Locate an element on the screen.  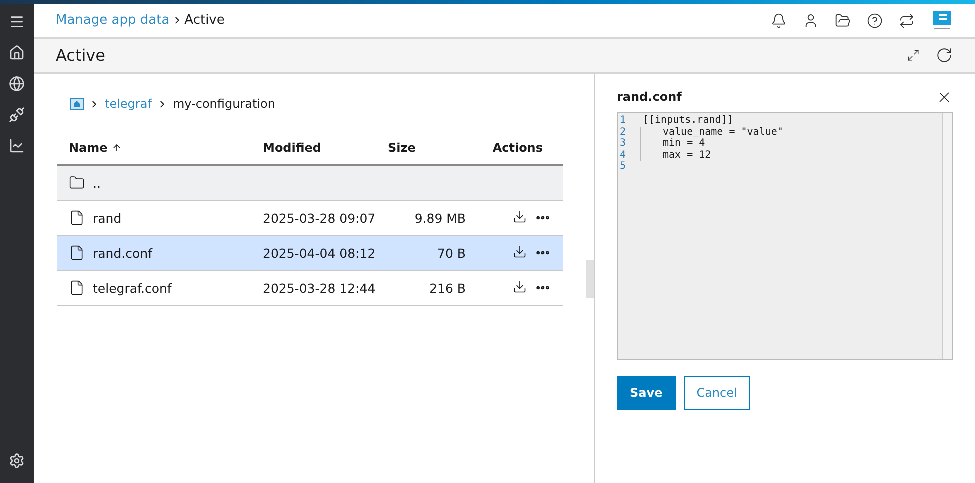
globe-icon is located at coordinates (17, 84).